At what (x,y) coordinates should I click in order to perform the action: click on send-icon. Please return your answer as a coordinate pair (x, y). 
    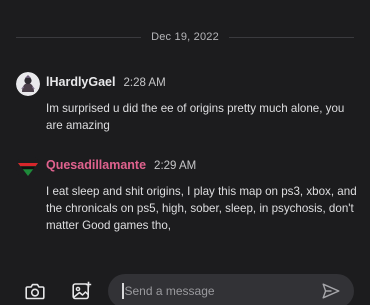
    Looking at the image, I should click on (331, 291).